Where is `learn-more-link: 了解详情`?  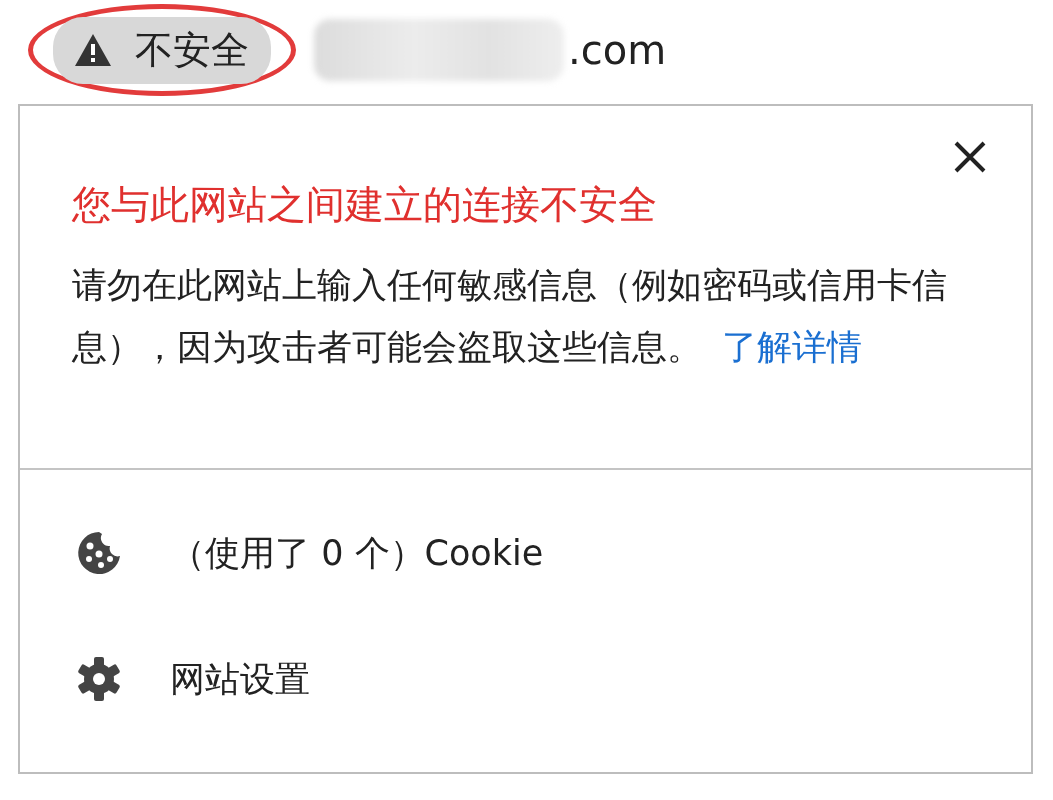
learn-more-link: 了解详情 is located at coordinates (792, 347).